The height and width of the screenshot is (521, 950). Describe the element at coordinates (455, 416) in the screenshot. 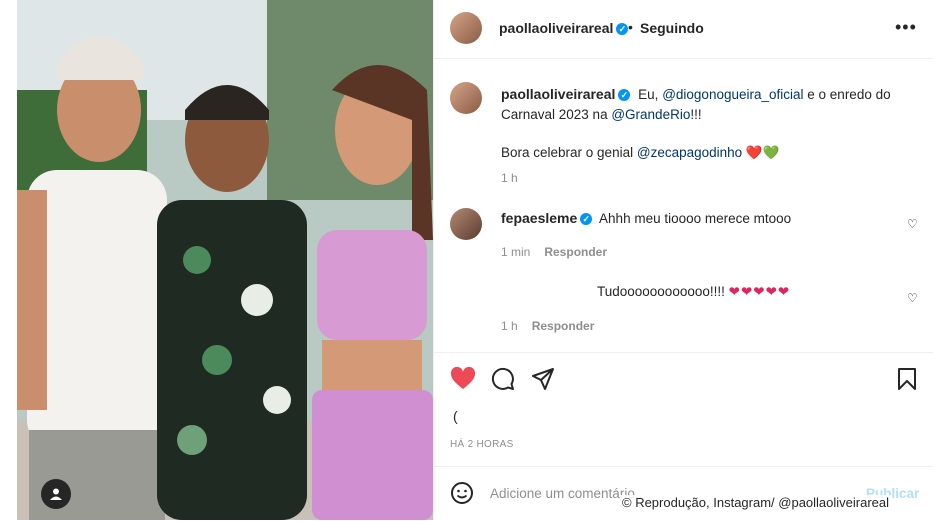

I see `likes-indicator: (` at that location.